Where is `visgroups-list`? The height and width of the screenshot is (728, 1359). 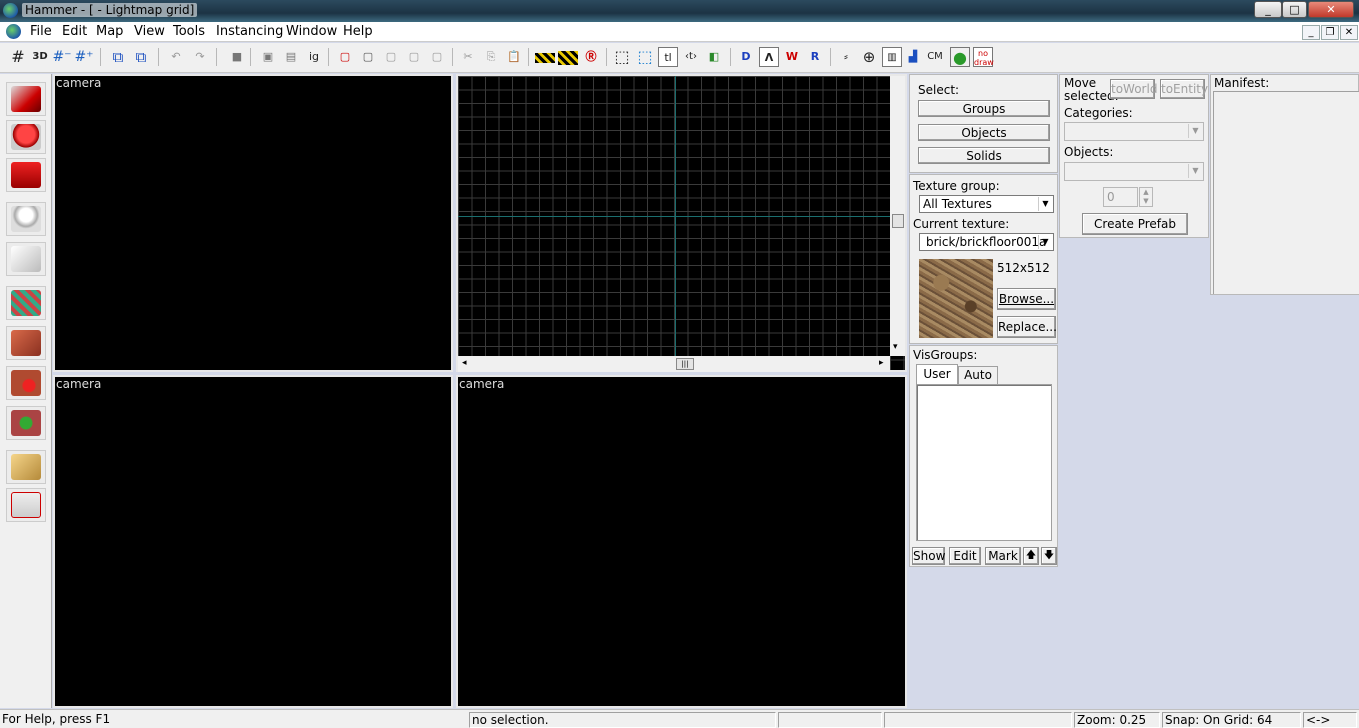
visgroups-list is located at coordinates (984, 462).